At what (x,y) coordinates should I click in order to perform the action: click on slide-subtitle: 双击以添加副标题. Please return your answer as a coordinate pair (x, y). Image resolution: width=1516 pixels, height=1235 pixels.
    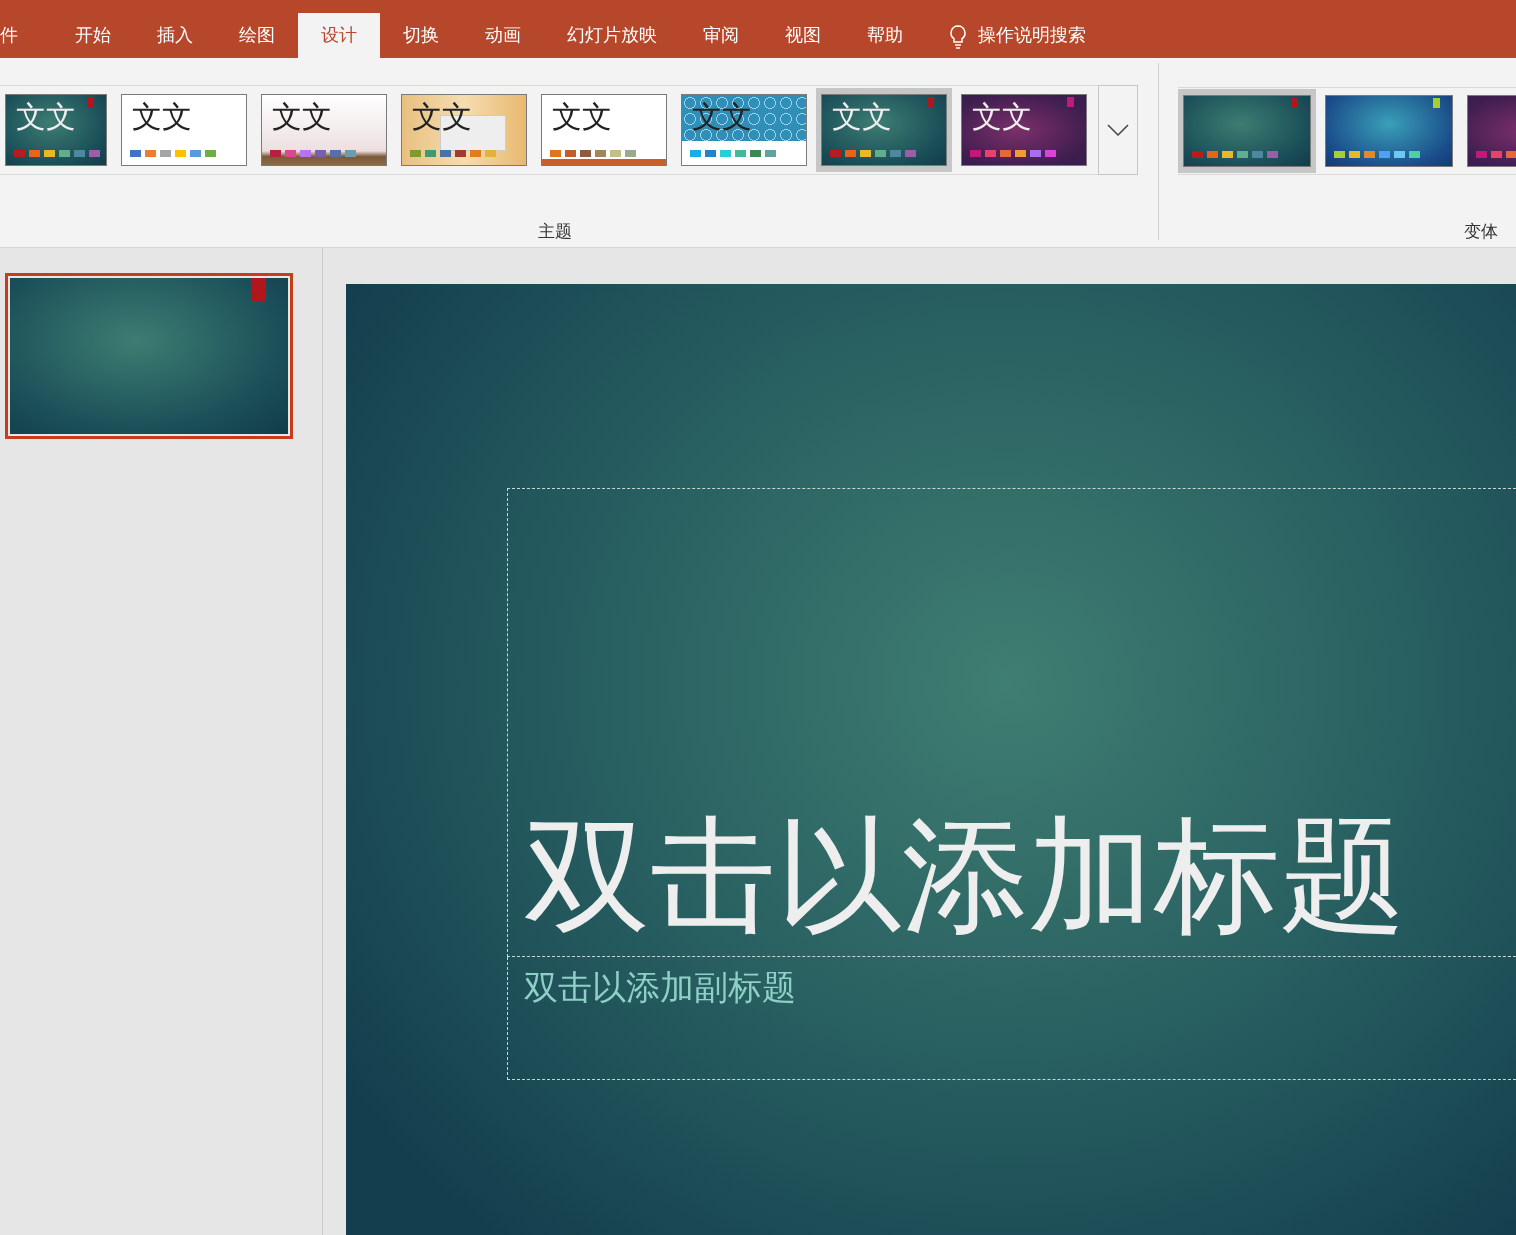
    Looking at the image, I should click on (660, 987).